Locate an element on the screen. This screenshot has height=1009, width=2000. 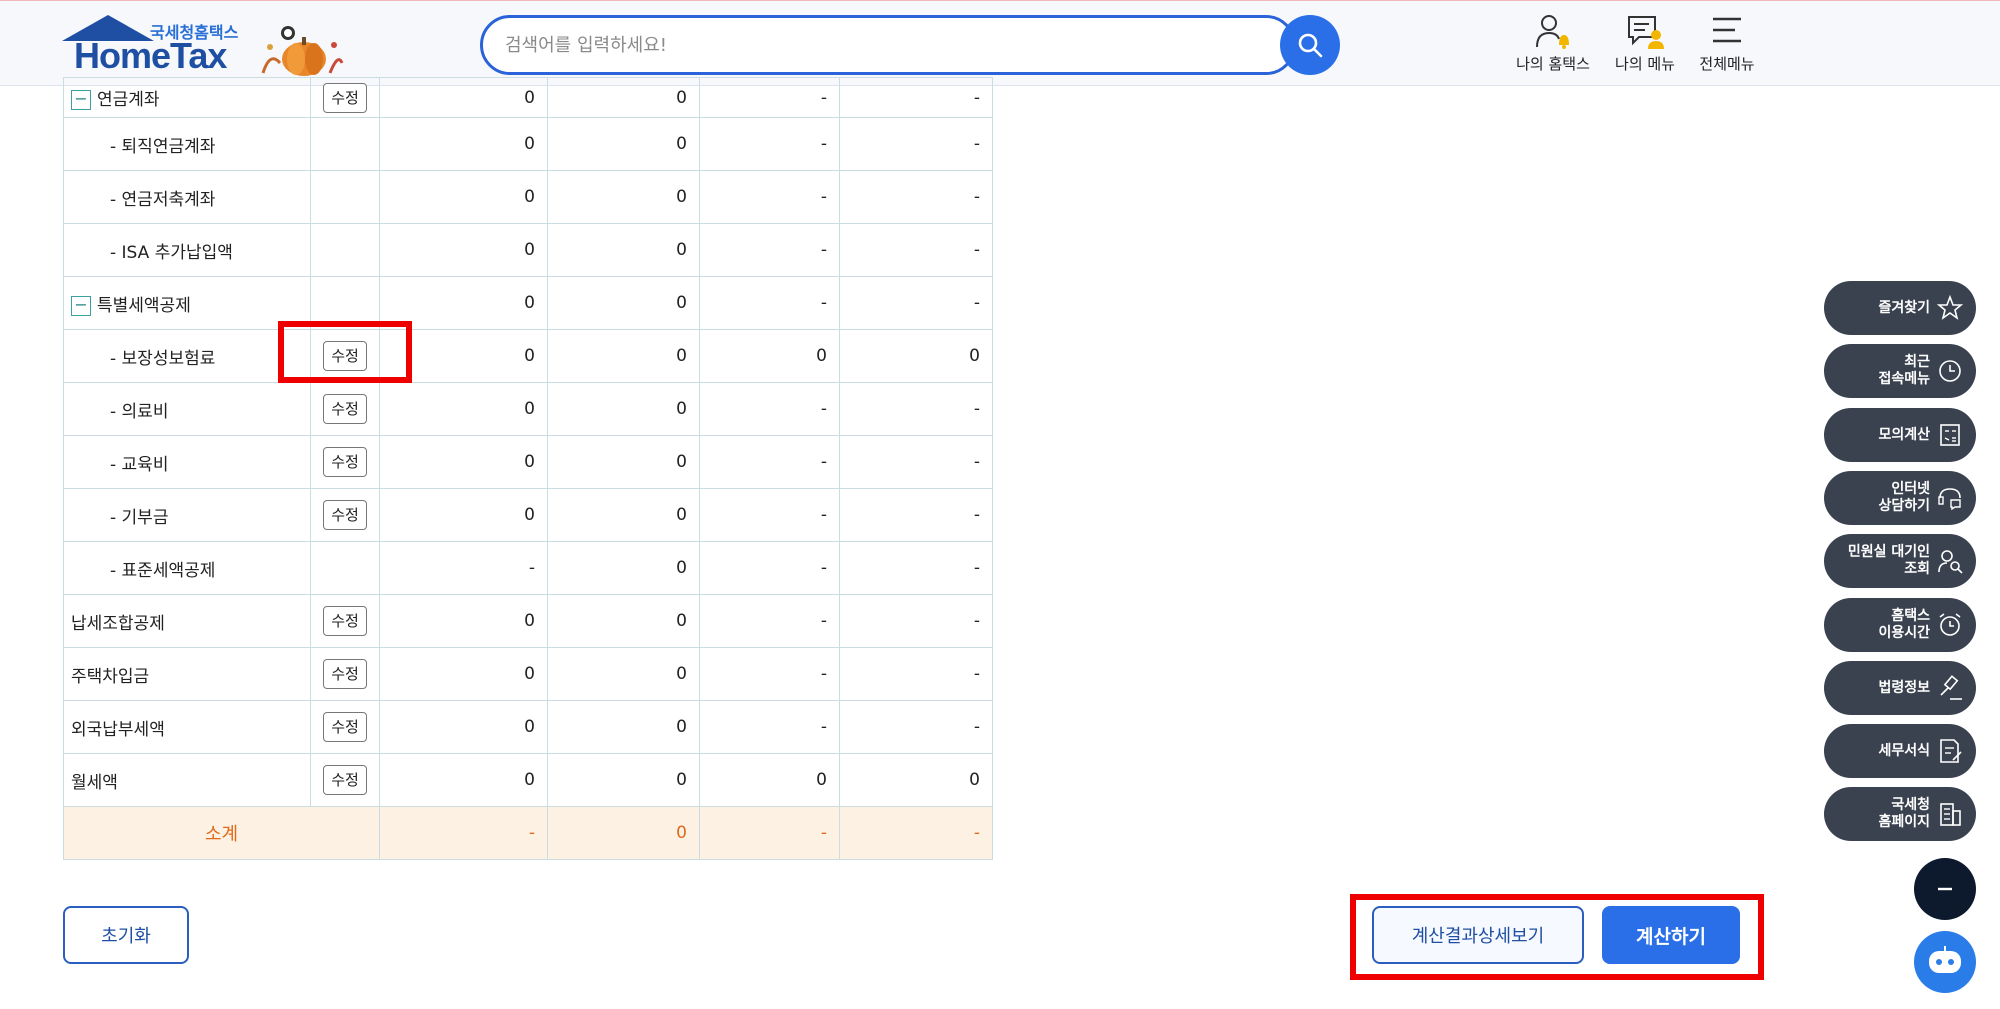
side-label: 세무서식 is located at coordinates (1904, 750).